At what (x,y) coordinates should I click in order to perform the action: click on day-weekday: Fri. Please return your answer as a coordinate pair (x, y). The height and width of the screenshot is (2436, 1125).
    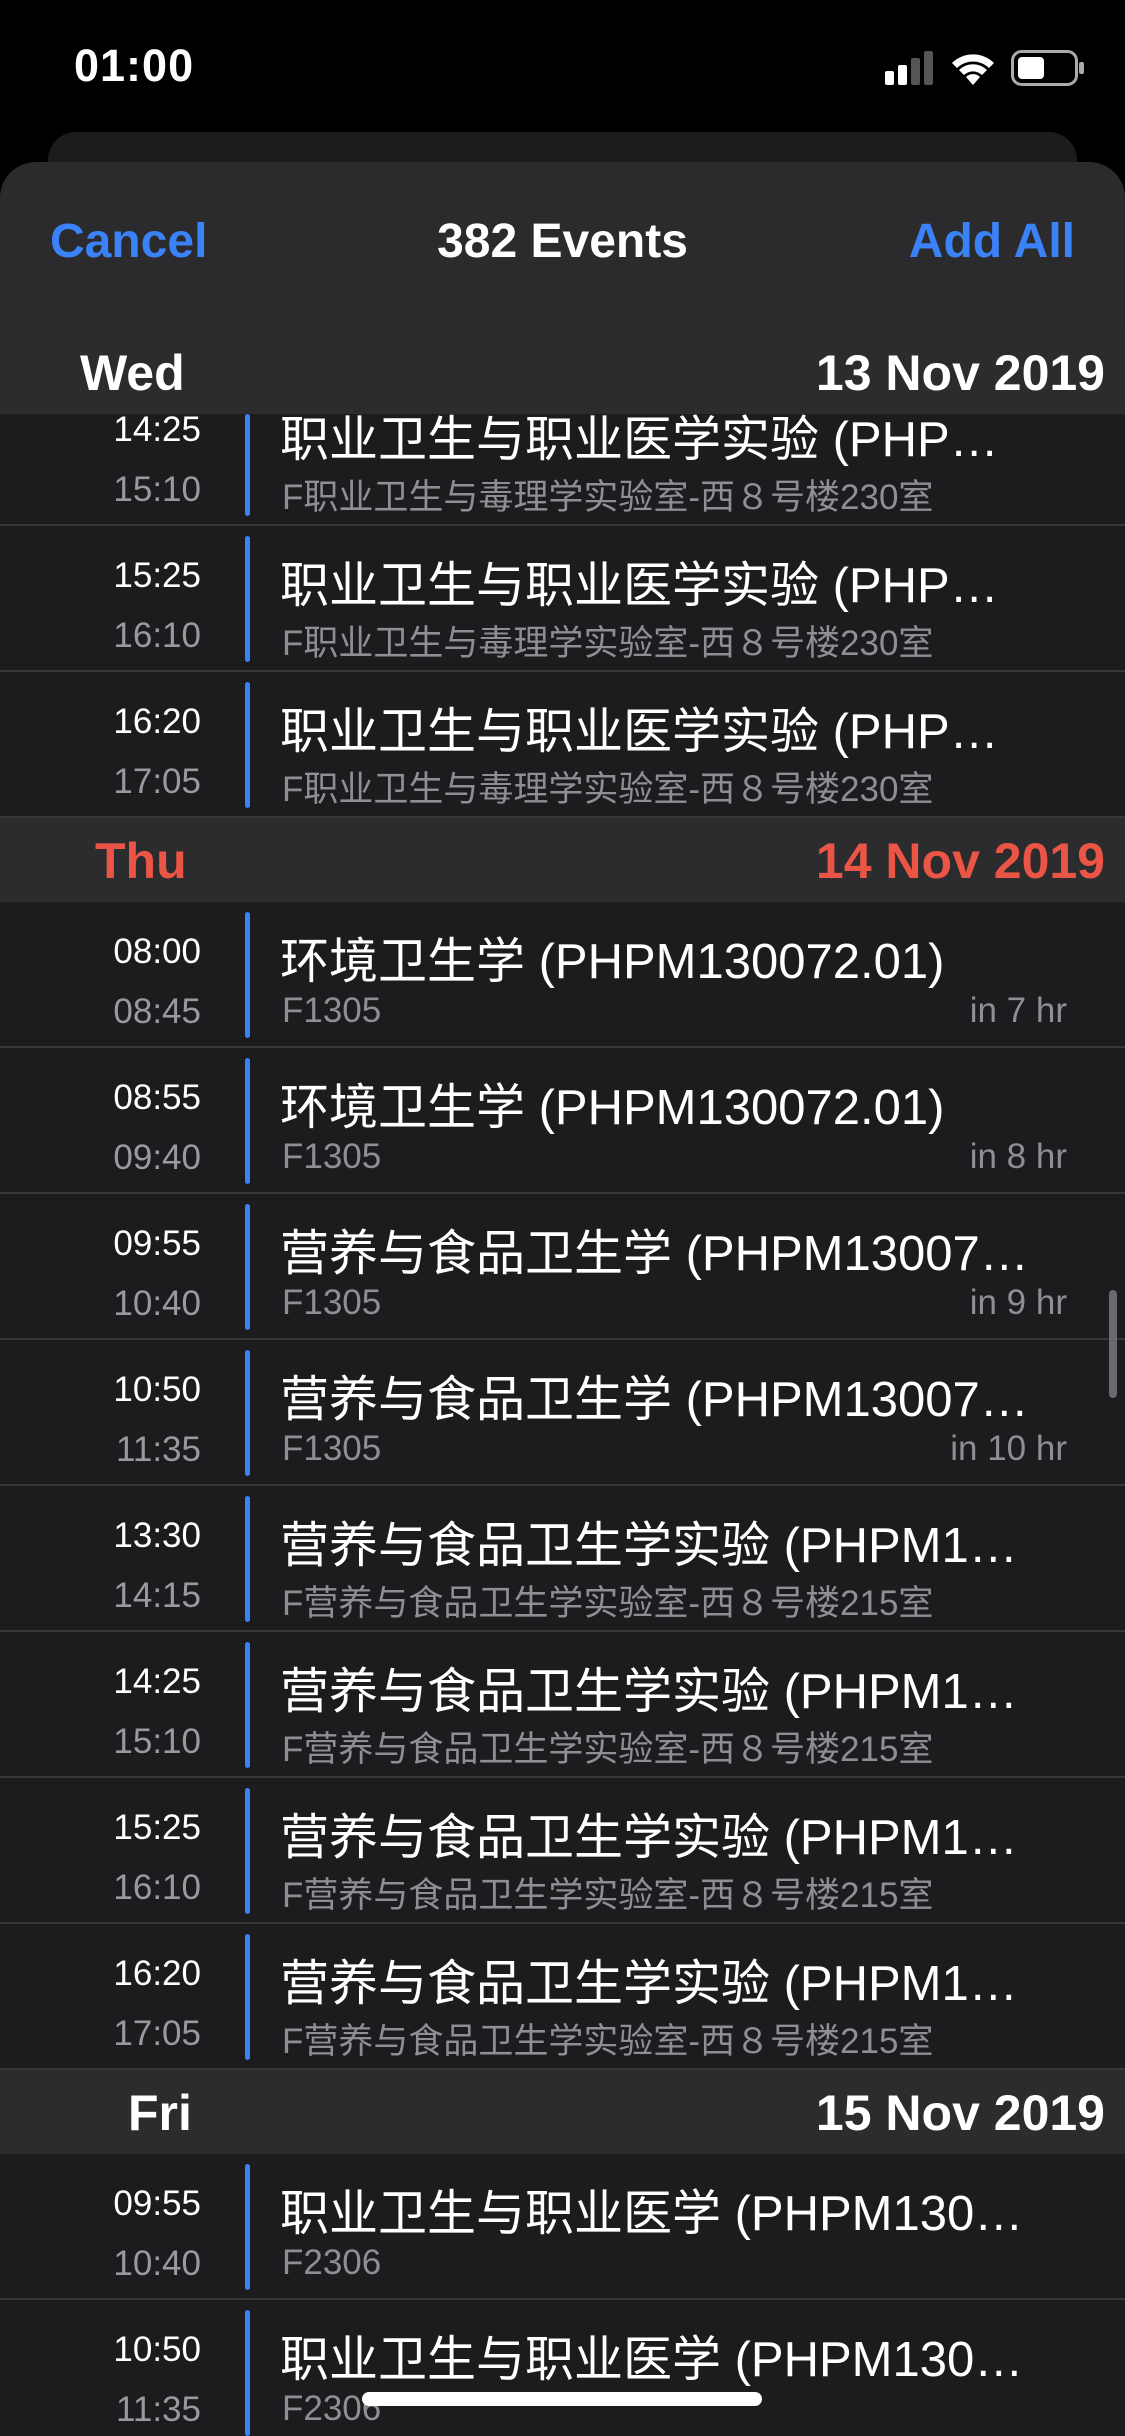
    Looking at the image, I should click on (160, 2113).